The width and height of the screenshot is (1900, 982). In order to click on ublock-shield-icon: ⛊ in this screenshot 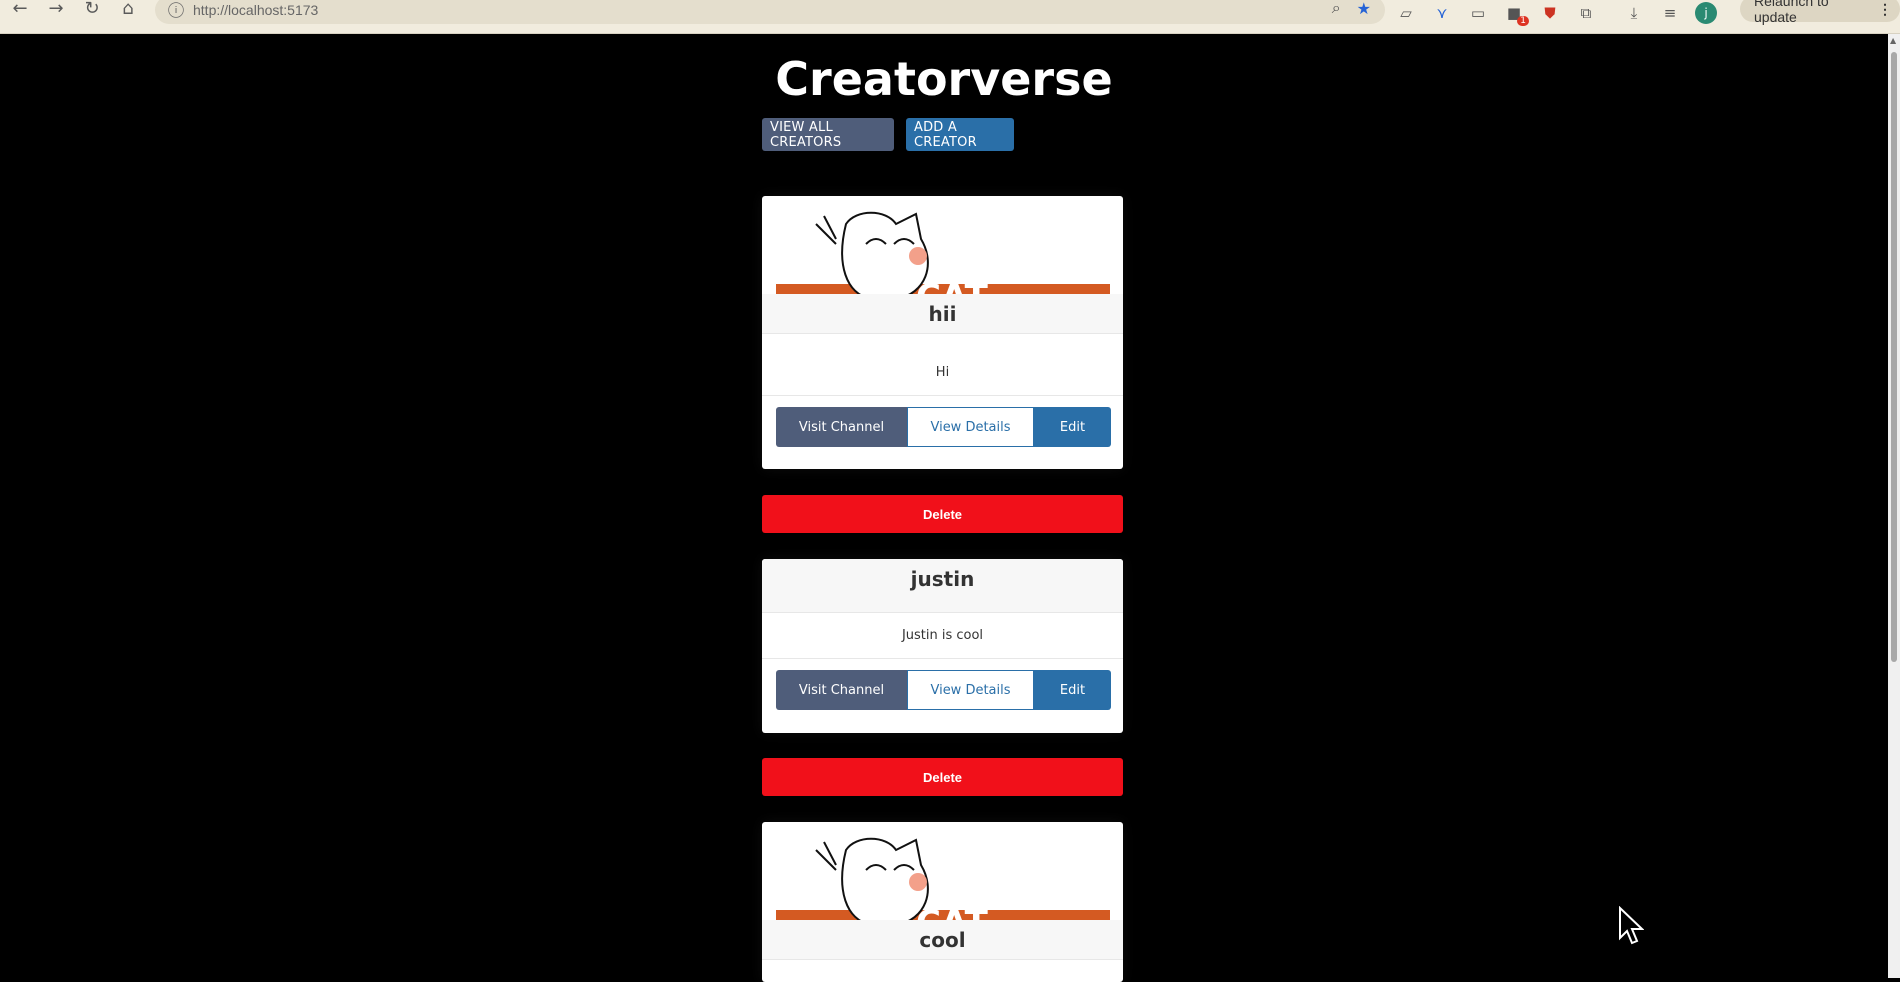, I will do `click(1550, 13)`.